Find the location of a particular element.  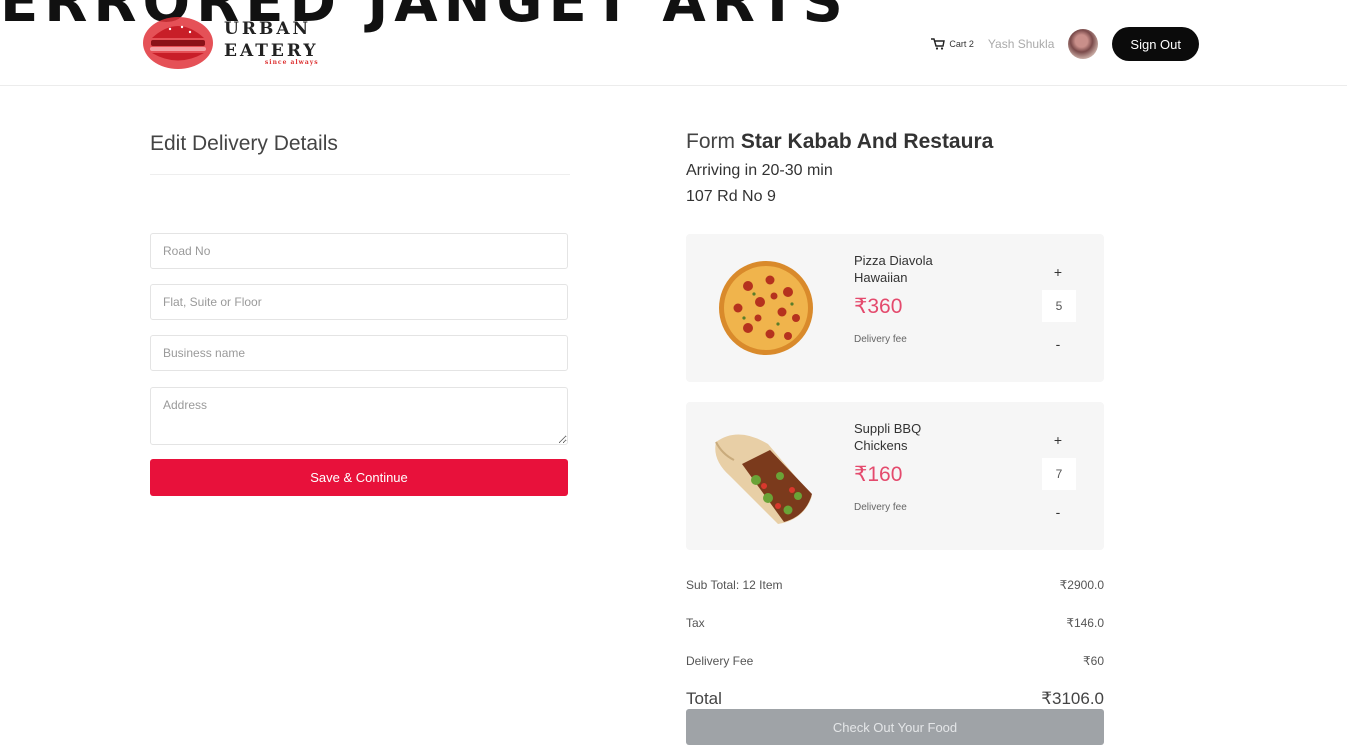

pizza-image is located at coordinates (766, 308).